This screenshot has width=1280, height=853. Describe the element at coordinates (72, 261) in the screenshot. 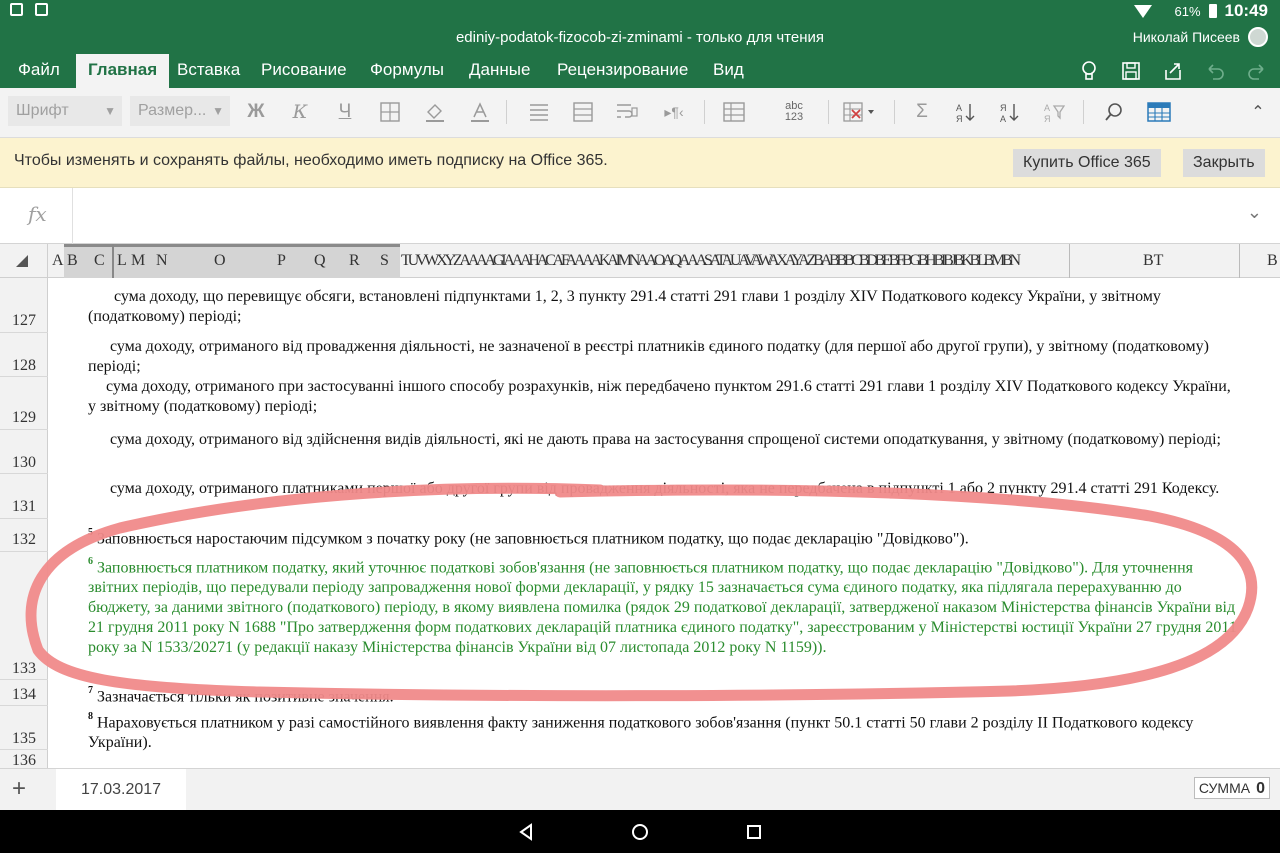

I see `column-header-b: B` at that location.